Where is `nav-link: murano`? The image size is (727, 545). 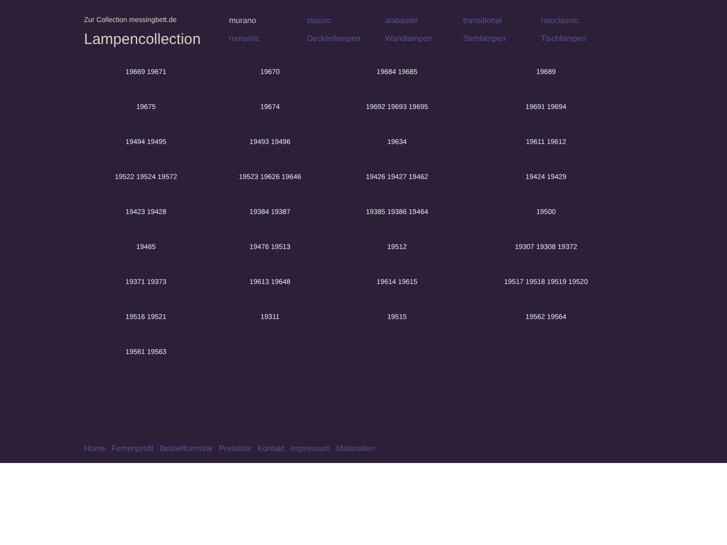
nav-link: murano is located at coordinates (268, 23).